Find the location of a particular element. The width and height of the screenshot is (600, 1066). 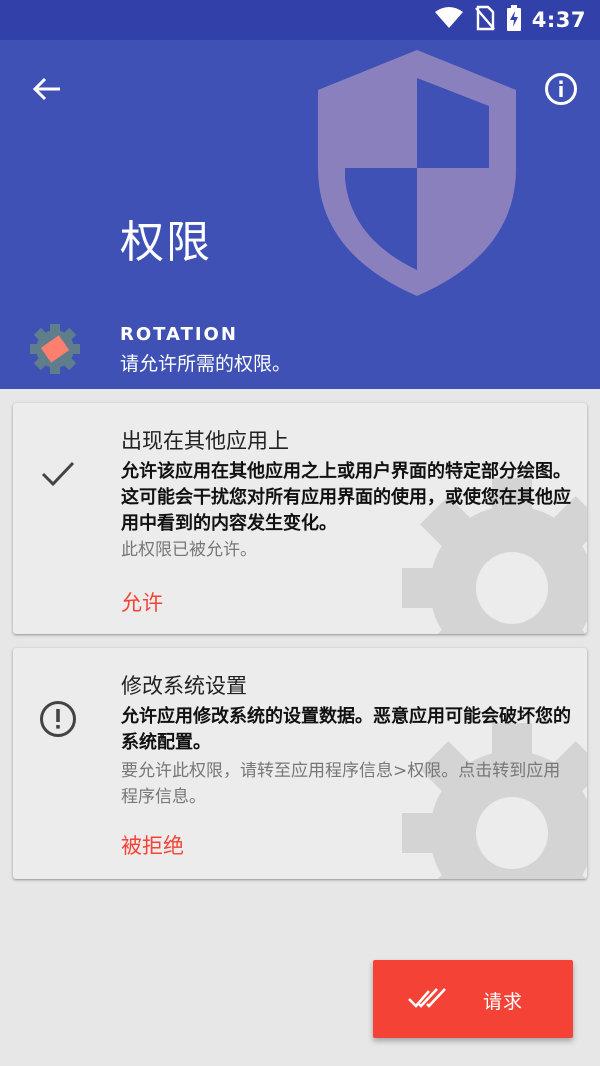

permission-description: 允许应用修改系统的设置数据。恶意应用可能会破坏您的系统配置。 is located at coordinates (346, 729).